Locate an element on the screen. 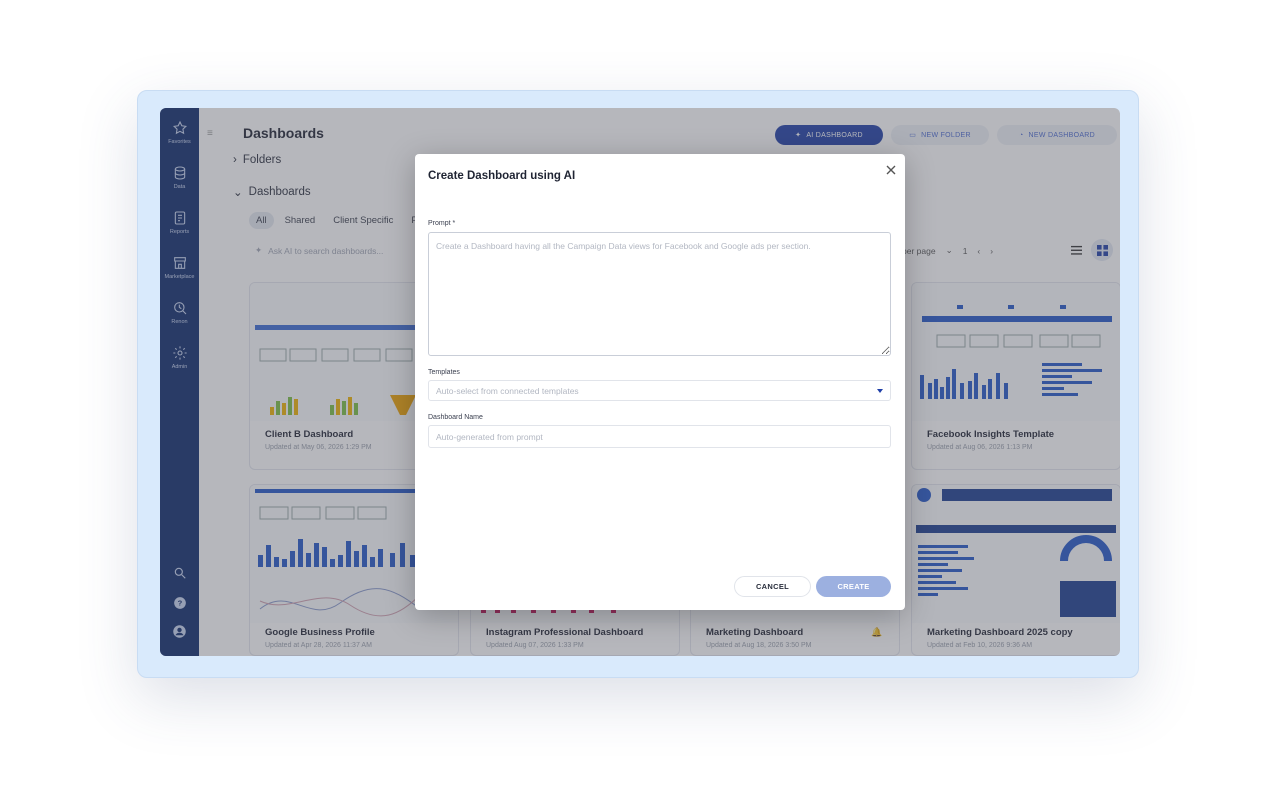 The image size is (1280, 811). prompt-label: Prompt * is located at coordinates (442, 223).